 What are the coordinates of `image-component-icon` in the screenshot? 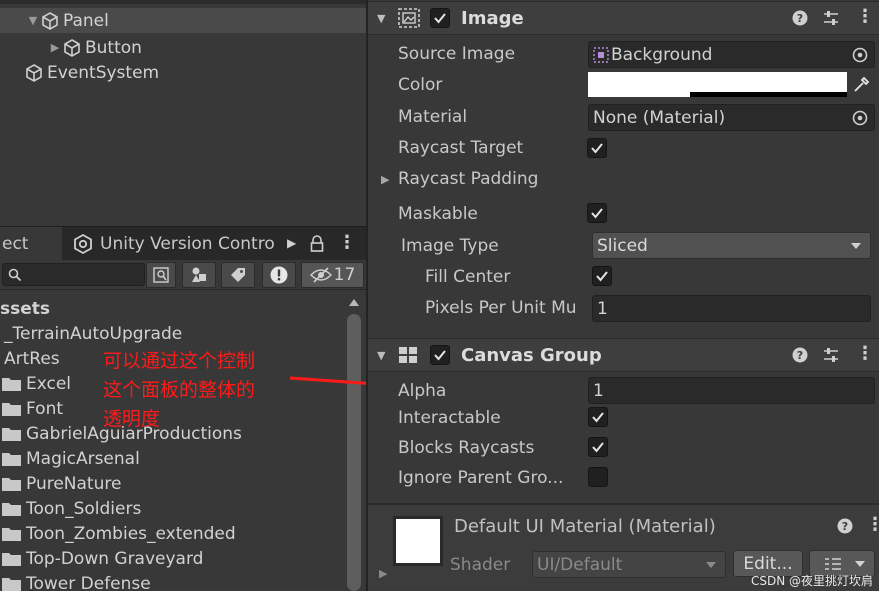 It's located at (409, 18).